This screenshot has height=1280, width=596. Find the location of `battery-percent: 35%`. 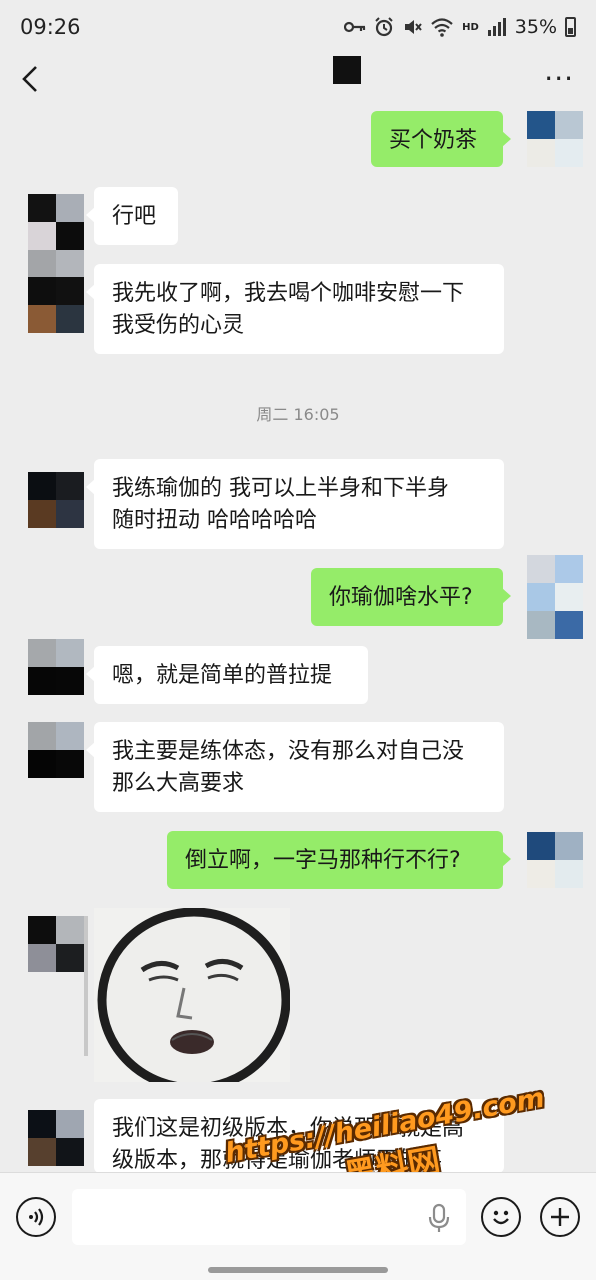

battery-percent: 35% is located at coordinates (535, 27).